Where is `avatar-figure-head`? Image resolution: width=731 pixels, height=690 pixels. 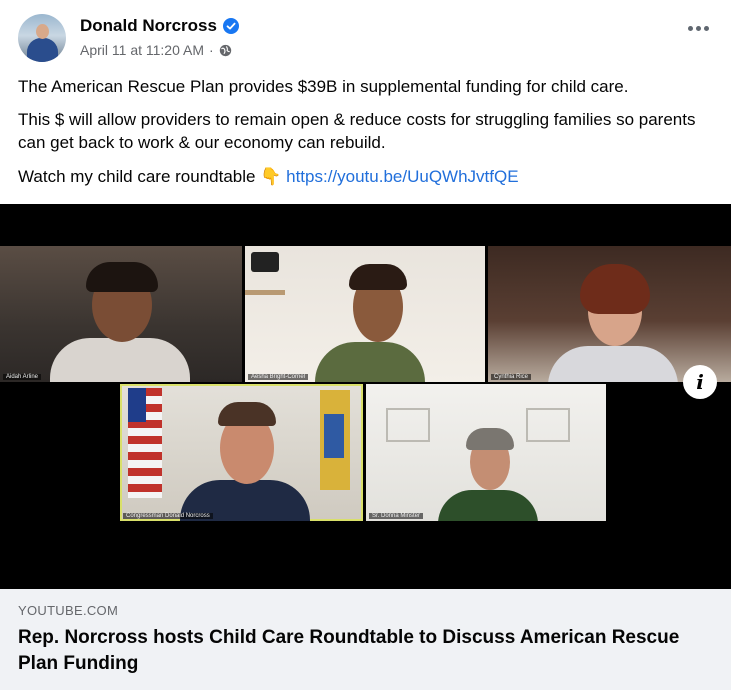
avatar-figure-head is located at coordinates (42, 31).